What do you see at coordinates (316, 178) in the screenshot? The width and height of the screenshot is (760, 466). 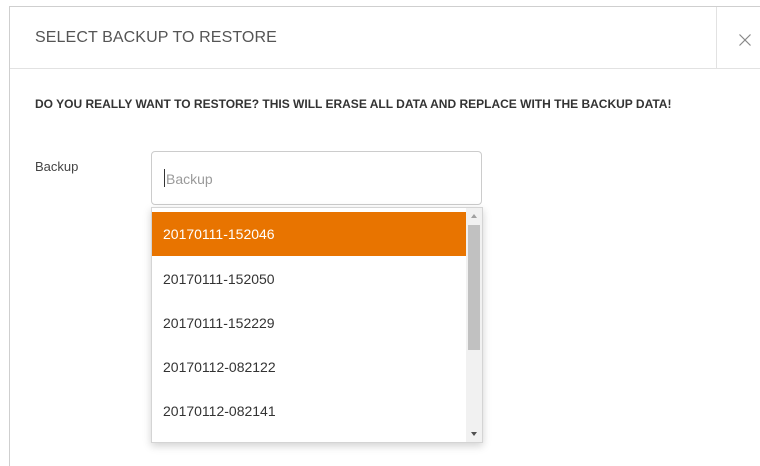 I see `backup-input: Backup` at bounding box center [316, 178].